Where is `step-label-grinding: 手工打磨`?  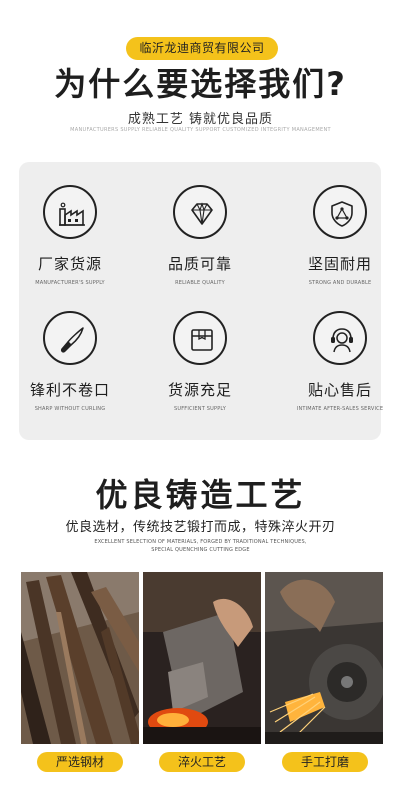 step-label-grinding: 手工打磨 is located at coordinates (325, 762).